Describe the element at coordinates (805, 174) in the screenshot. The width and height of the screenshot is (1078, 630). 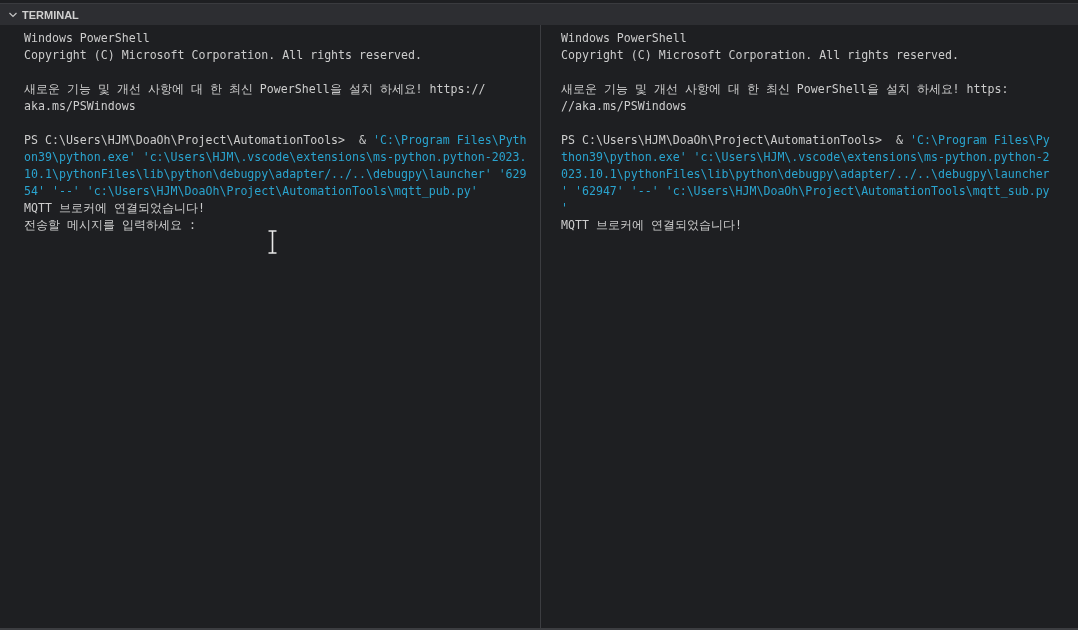
I see `terminal-line: 023.10.1\pythonFiles\lib\python\debugpy\adapter/../..\debugpy\launcher` at that location.